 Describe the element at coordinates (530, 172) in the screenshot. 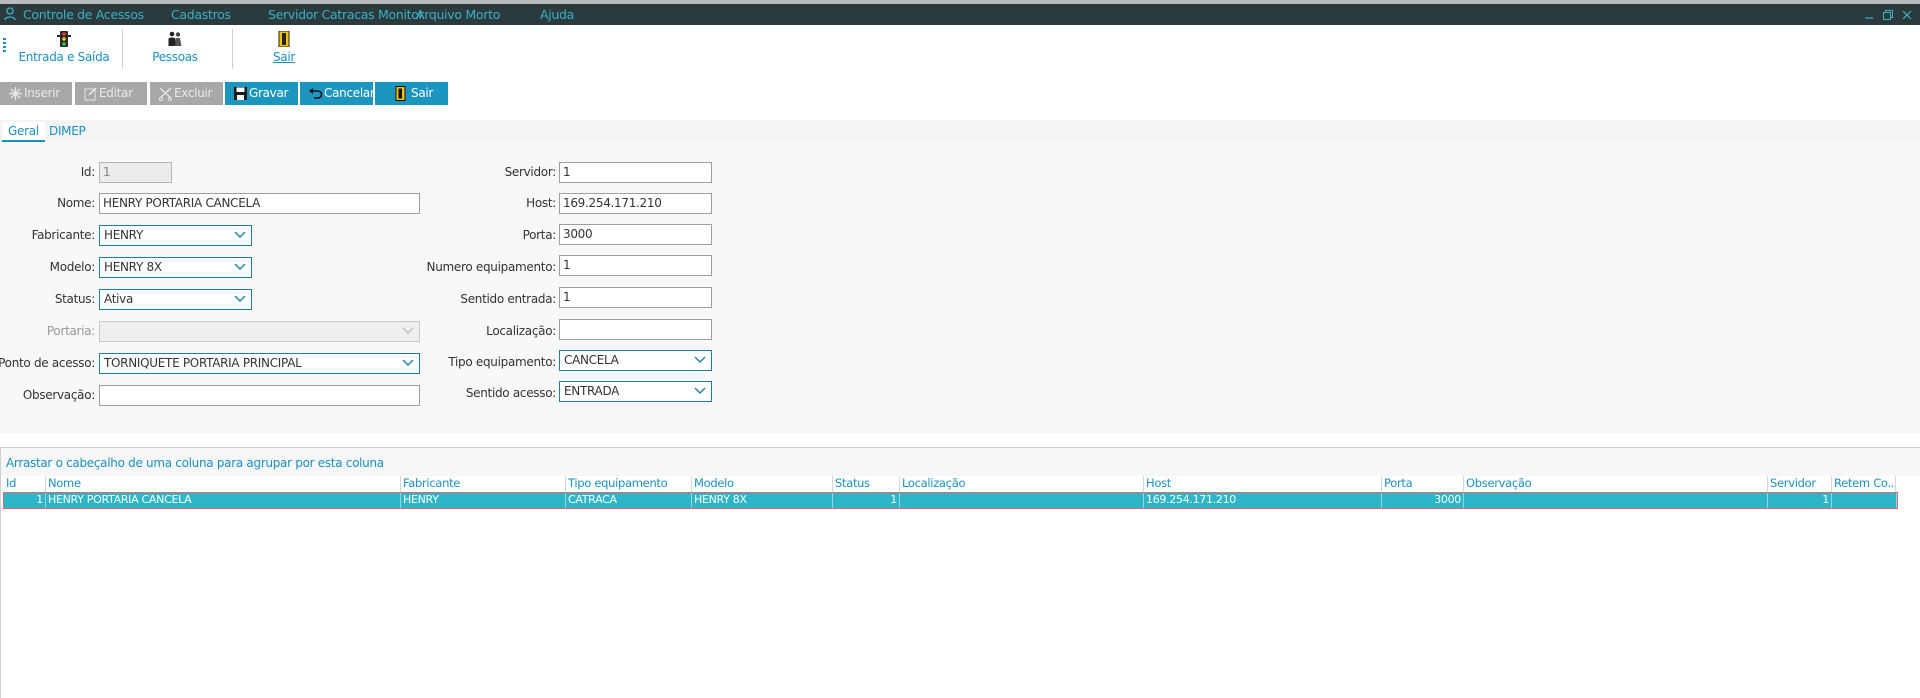

I see `servidor-label: Servidor:` at that location.